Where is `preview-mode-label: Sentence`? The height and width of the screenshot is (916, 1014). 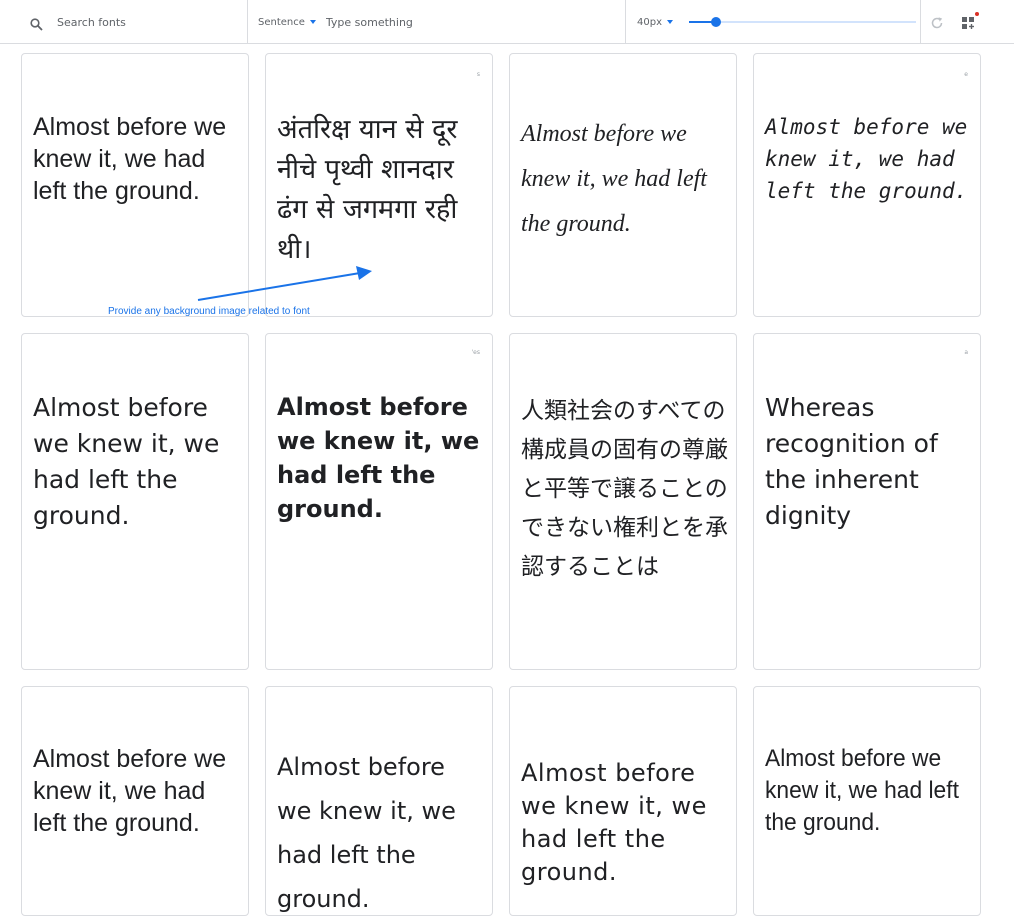
preview-mode-label: Sentence is located at coordinates (281, 22).